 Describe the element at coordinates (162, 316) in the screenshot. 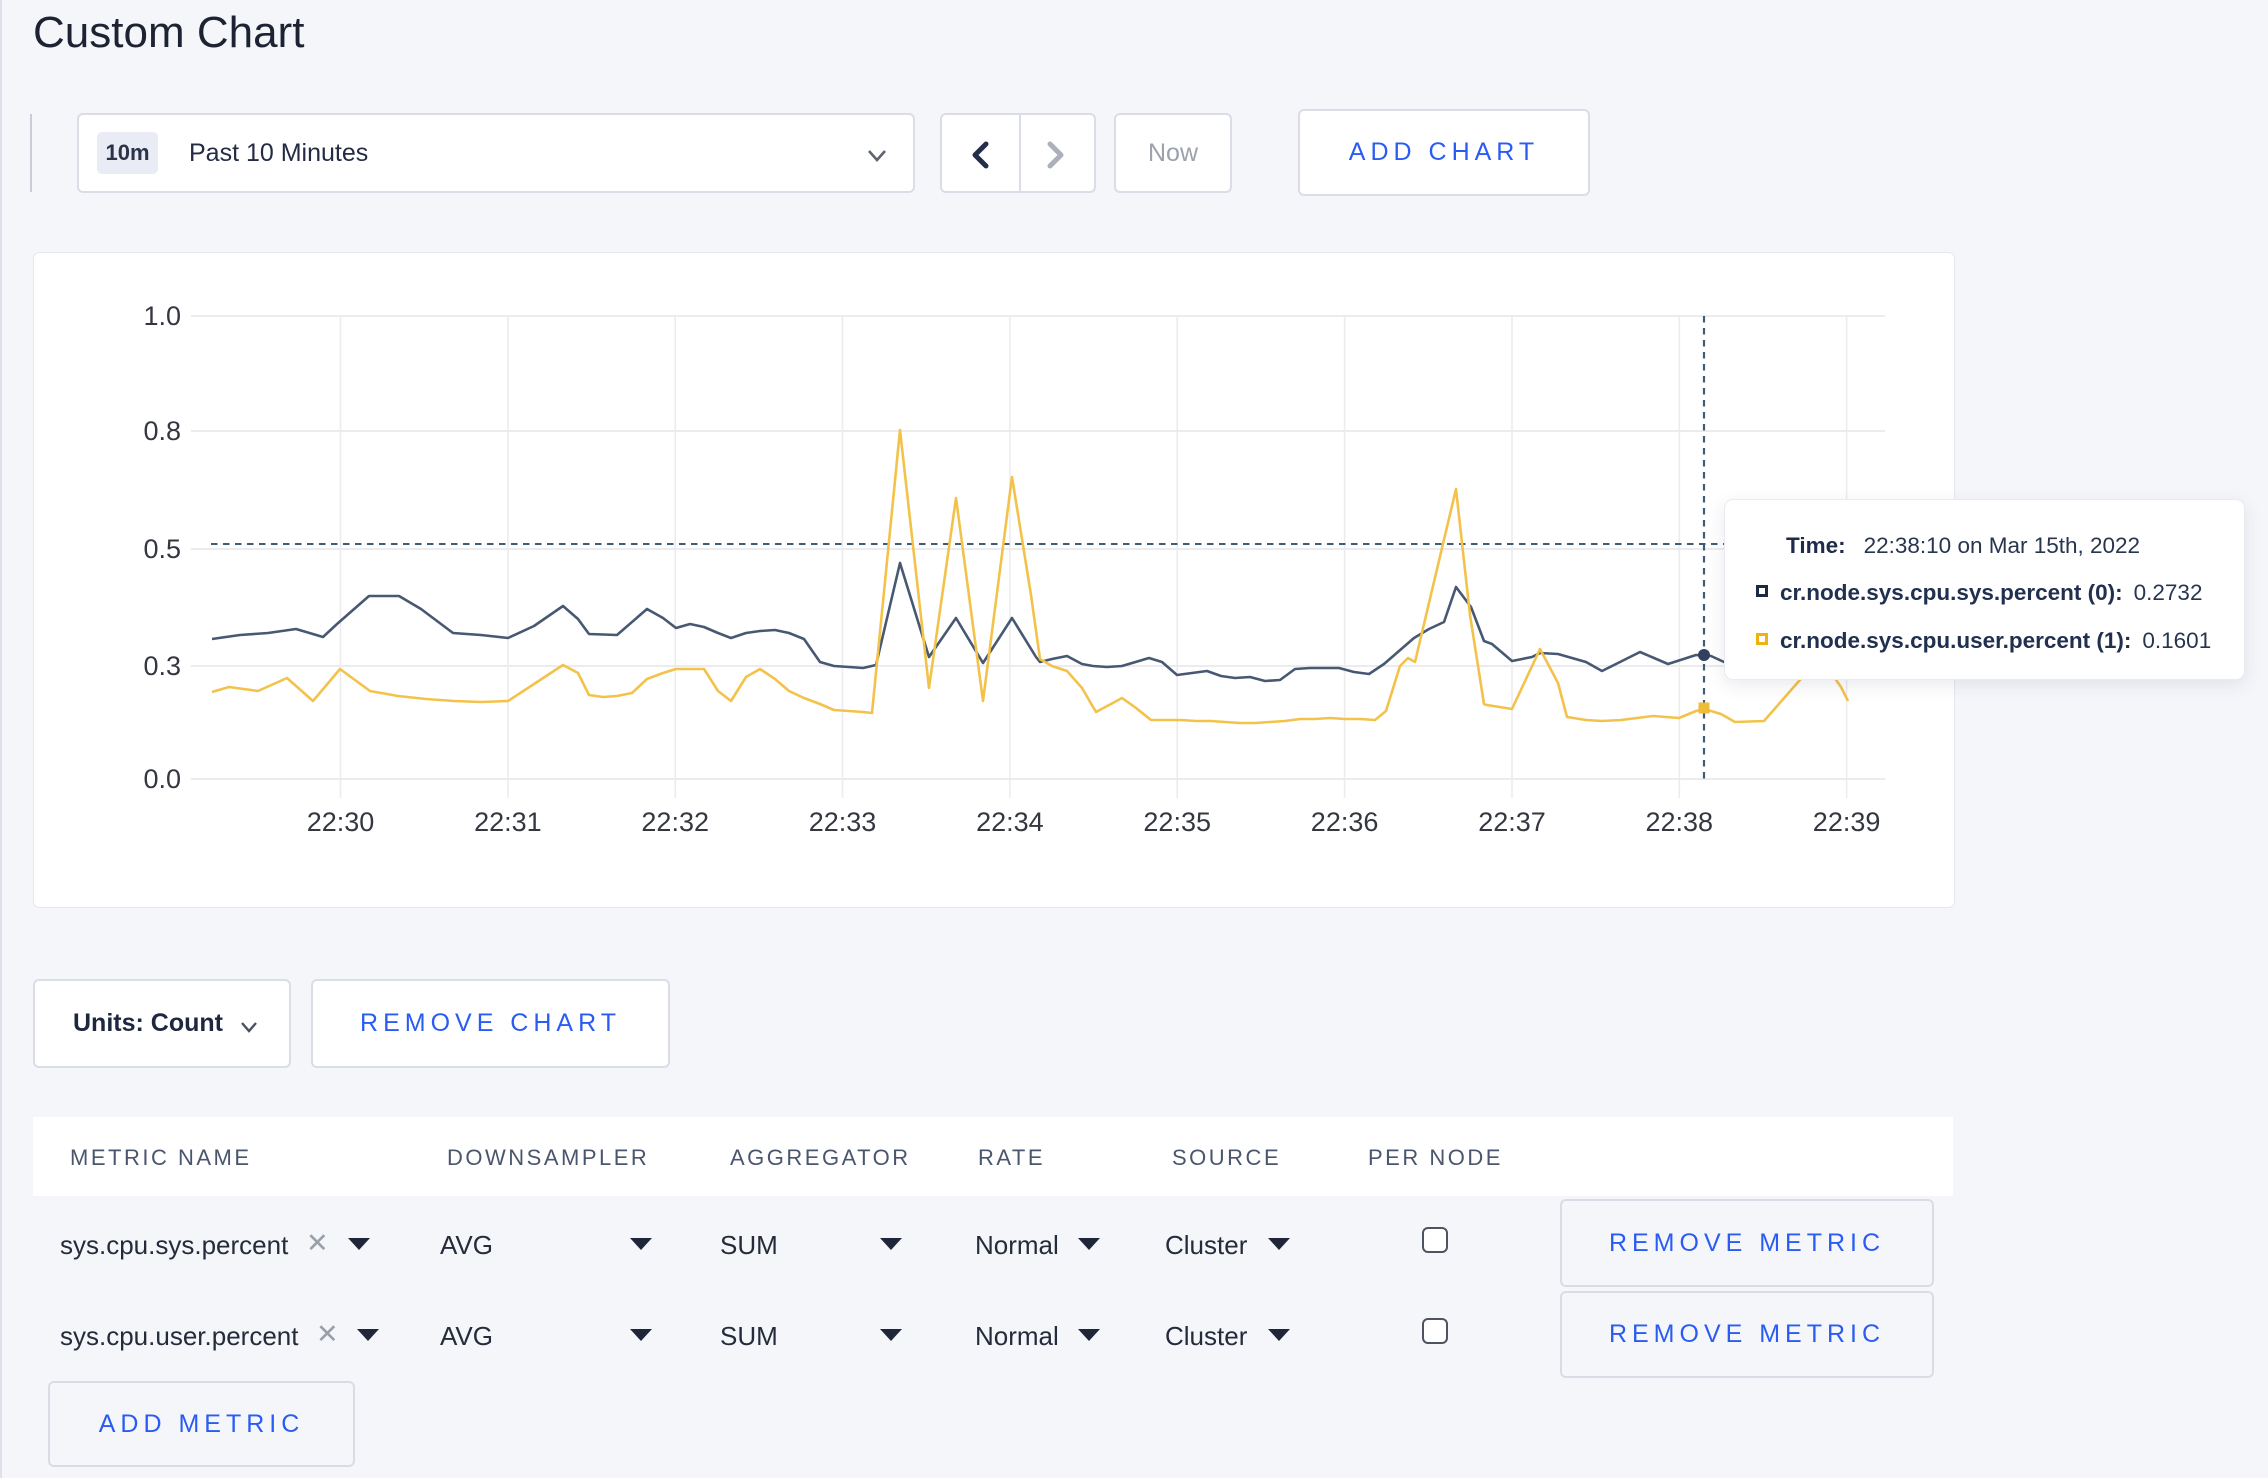

I see `svg-text: 1.0` at that location.